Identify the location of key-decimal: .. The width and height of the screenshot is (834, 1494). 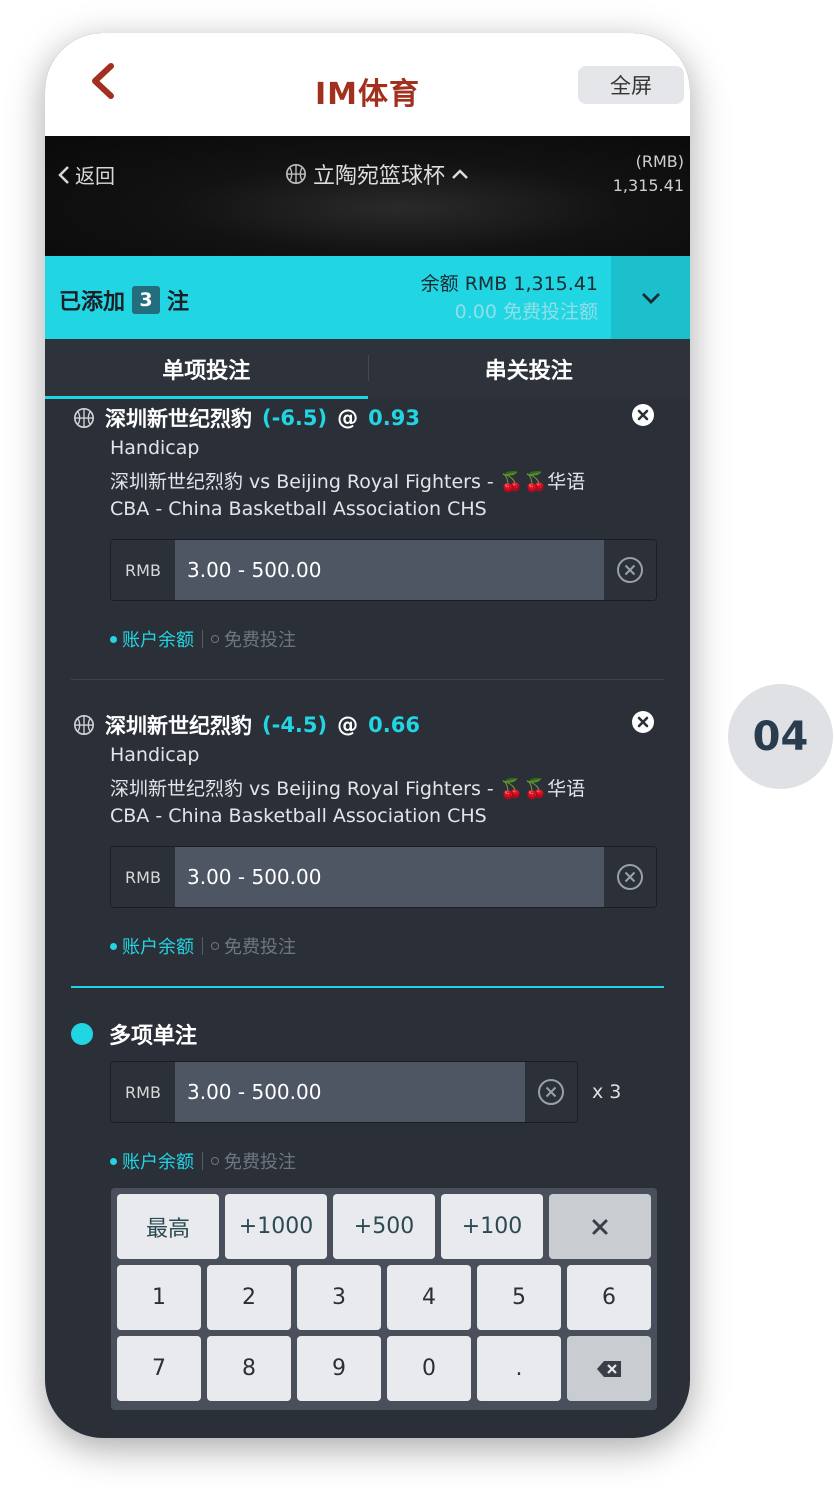
(519, 1368).